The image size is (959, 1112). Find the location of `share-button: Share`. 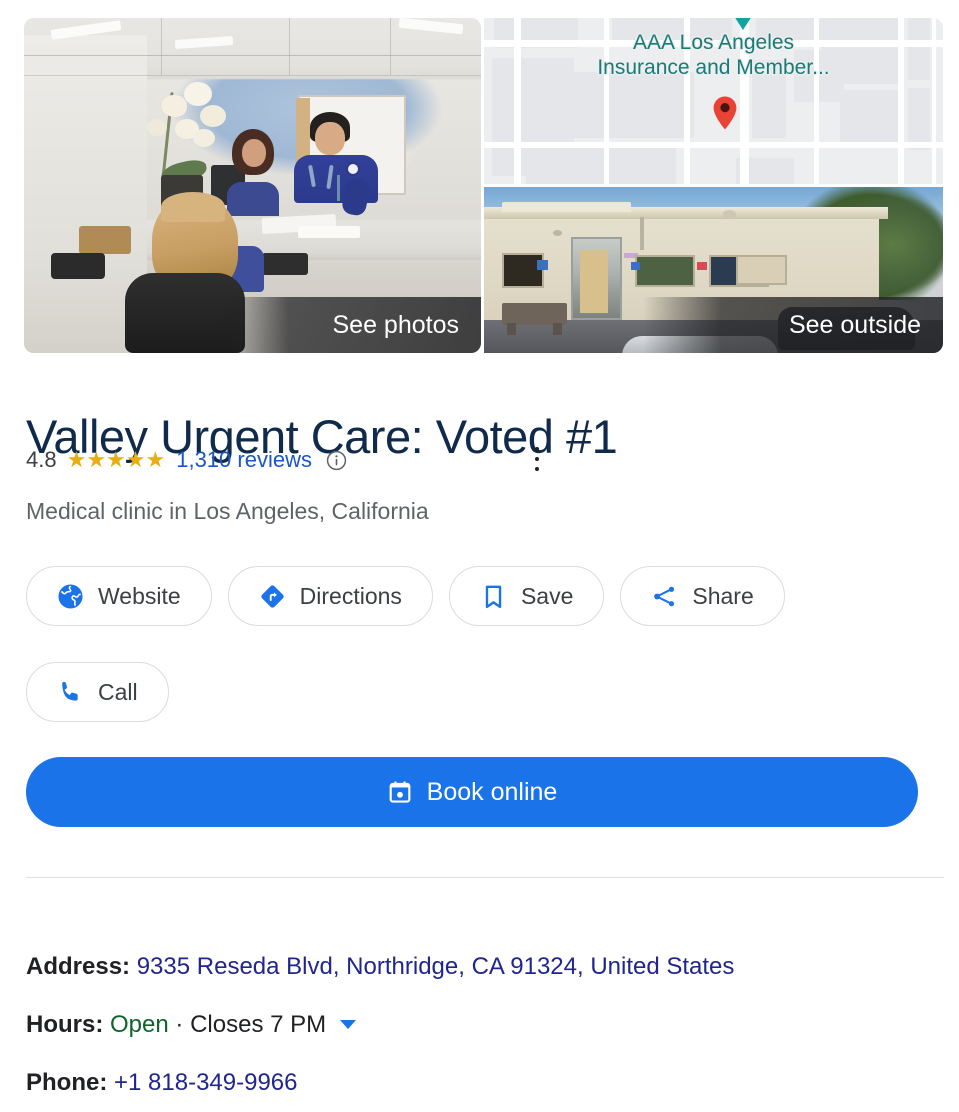

share-button: Share is located at coordinates (702, 596).